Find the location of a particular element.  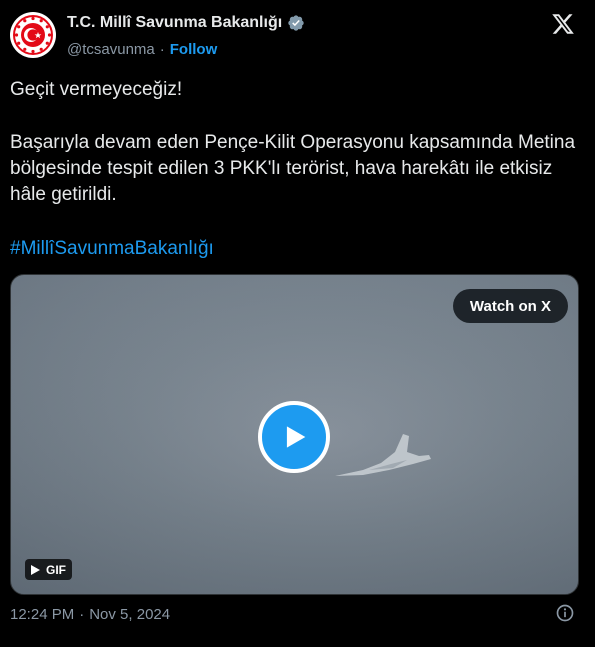

watch-on-x-button: Watch on X is located at coordinates (510, 306).